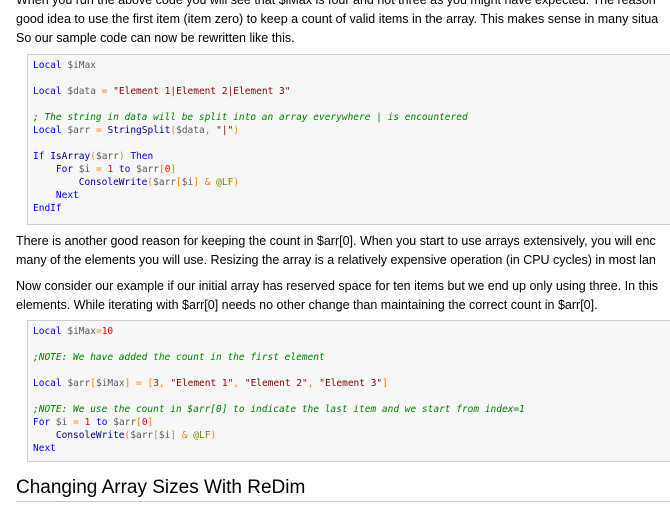 Image resolution: width=670 pixels, height=506 pixels. Describe the element at coordinates (202, 383) in the screenshot. I see `code-string: "Element 1"` at that location.